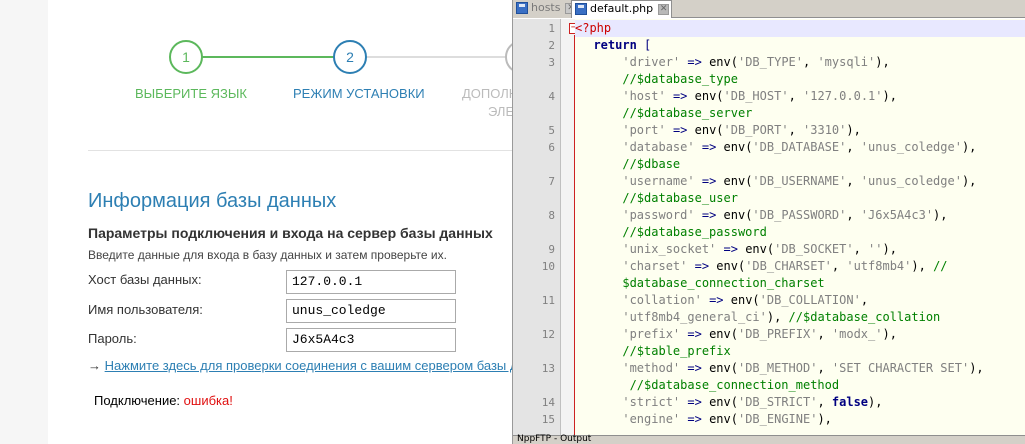 This screenshot has width=1025, height=444. What do you see at coordinates (551, 147) in the screenshot?
I see `line-number: 6` at bounding box center [551, 147].